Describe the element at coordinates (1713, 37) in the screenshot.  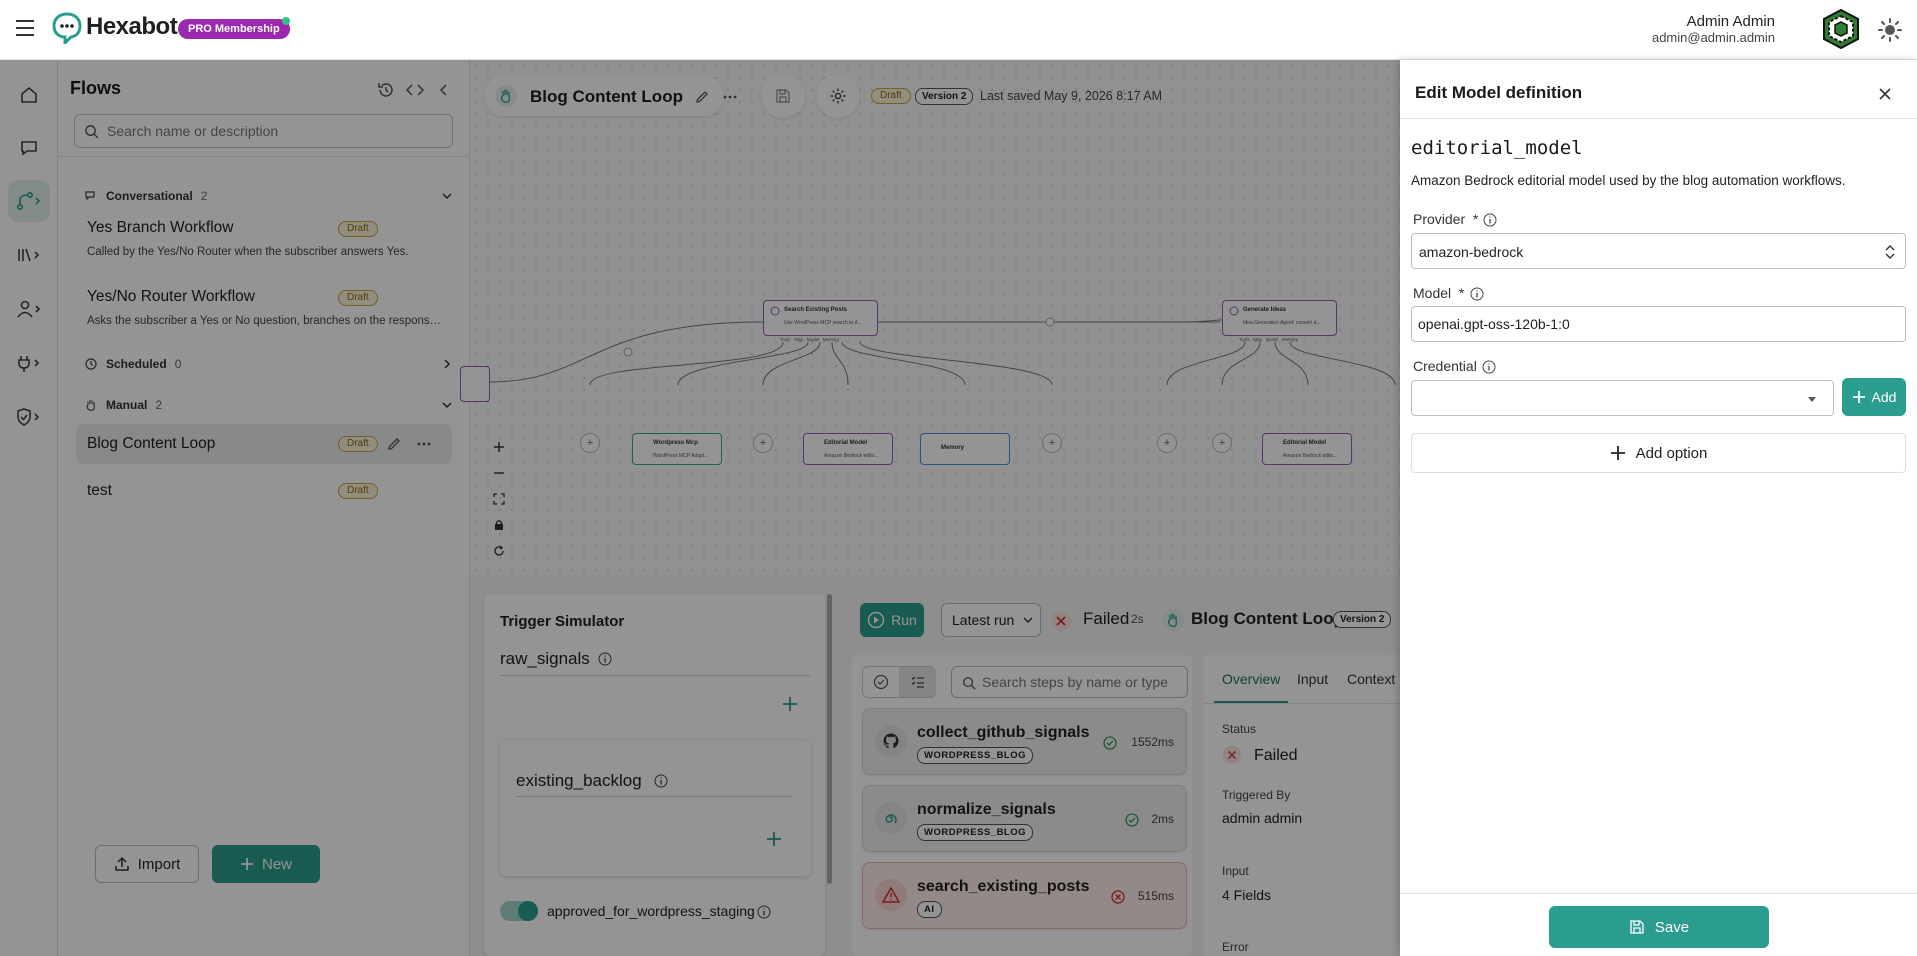
I see `user-email: admin@admin.admin` at that location.